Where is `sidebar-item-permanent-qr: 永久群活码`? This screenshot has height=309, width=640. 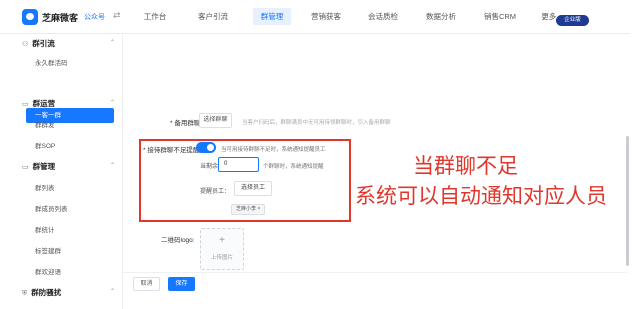 sidebar-item-permanent-qr: 永久群活码 is located at coordinates (51, 62).